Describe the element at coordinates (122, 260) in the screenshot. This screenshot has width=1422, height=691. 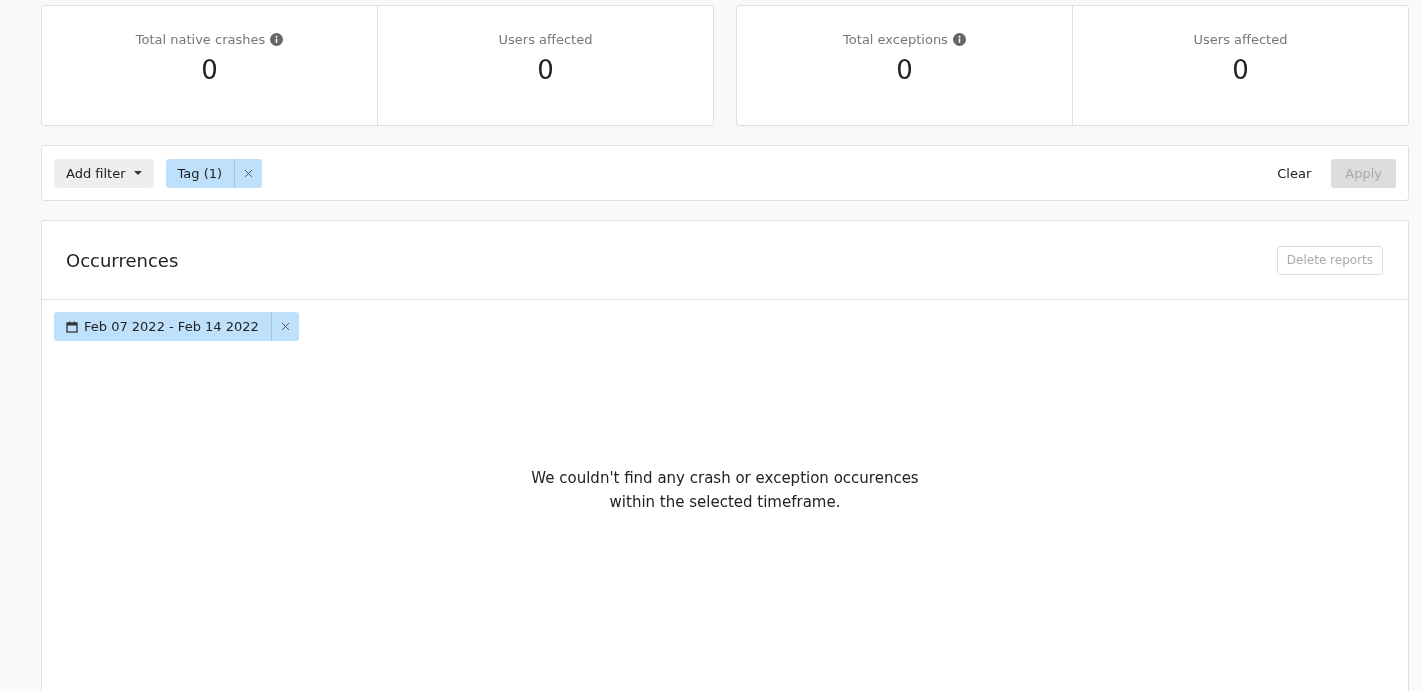
I see `card-title: Occurrences` at that location.